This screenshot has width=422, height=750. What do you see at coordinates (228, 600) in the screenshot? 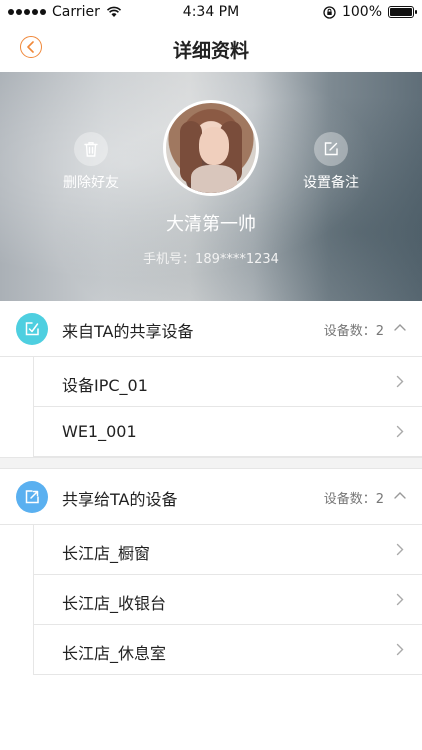
I see `list-item: 长江店_收银台` at bounding box center [228, 600].